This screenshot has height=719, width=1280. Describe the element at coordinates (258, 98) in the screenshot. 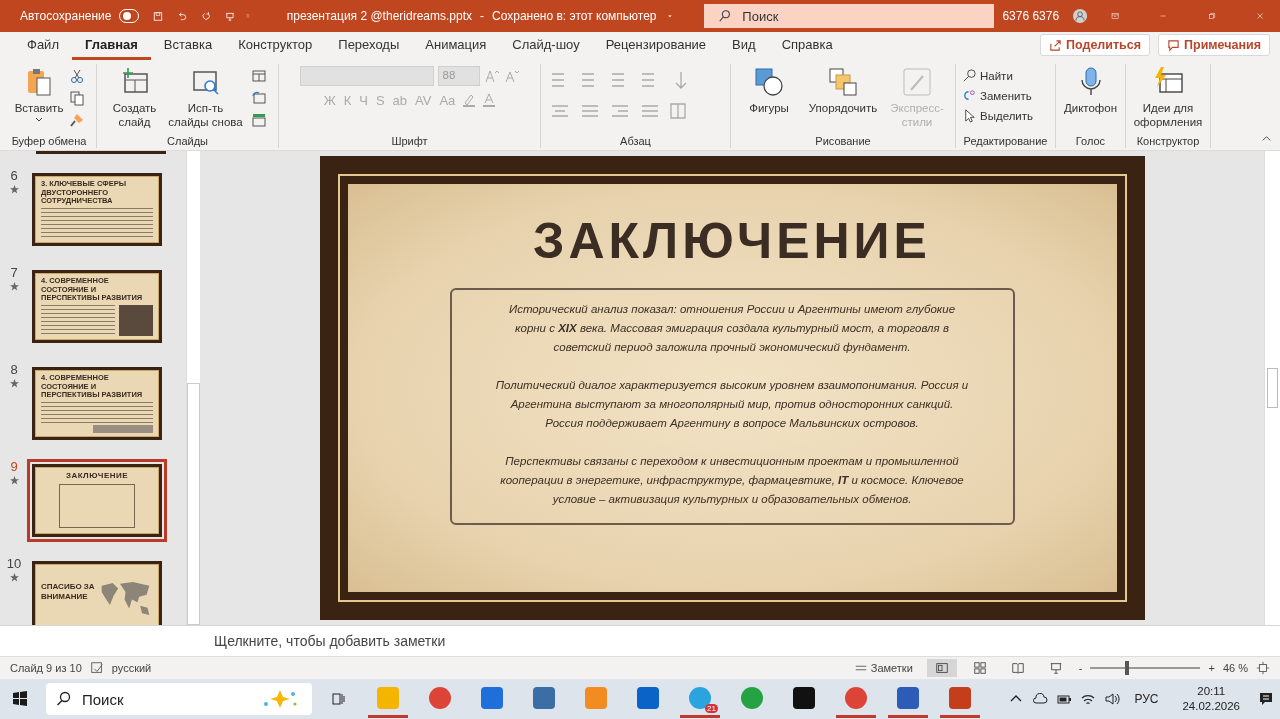

I see `reset-icon` at that location.